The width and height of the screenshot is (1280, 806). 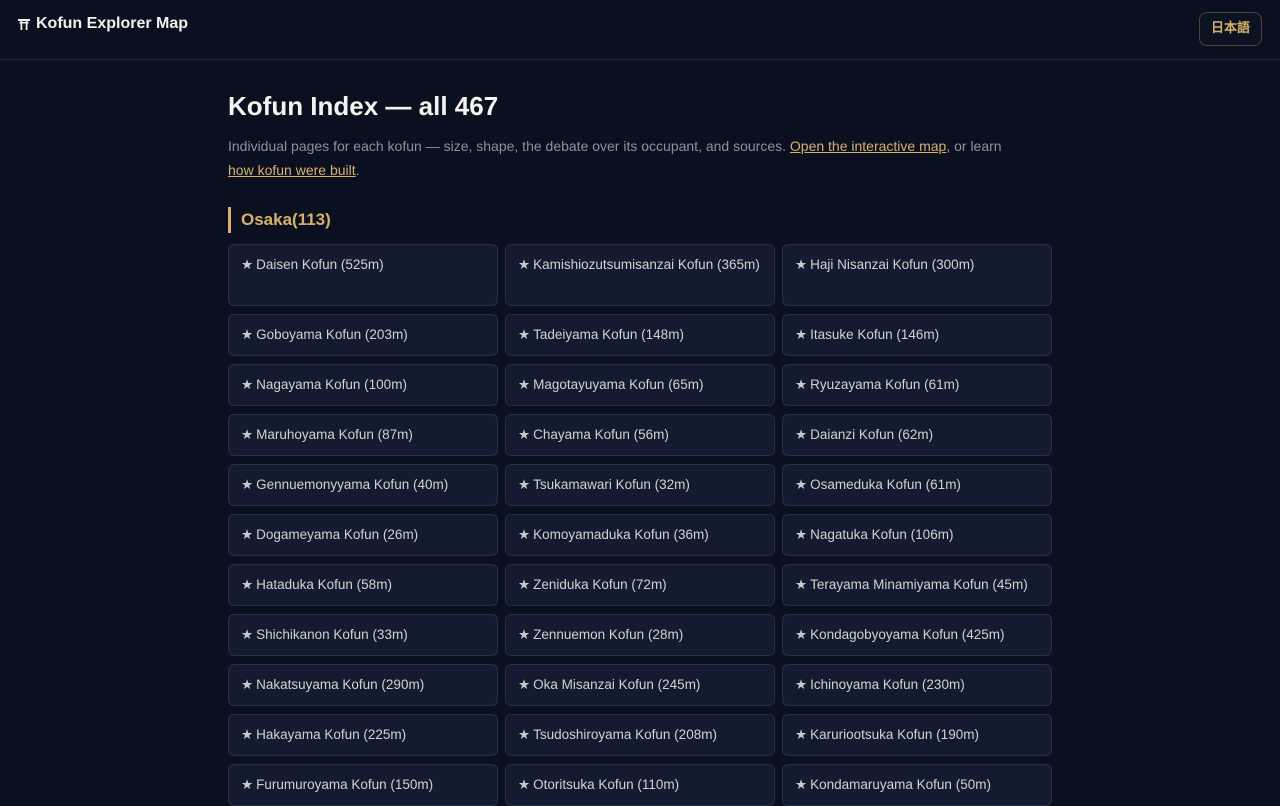 I want to click on kofun-card-label: Furumuroyama Kofun (150m), so click(x=345, y=784).